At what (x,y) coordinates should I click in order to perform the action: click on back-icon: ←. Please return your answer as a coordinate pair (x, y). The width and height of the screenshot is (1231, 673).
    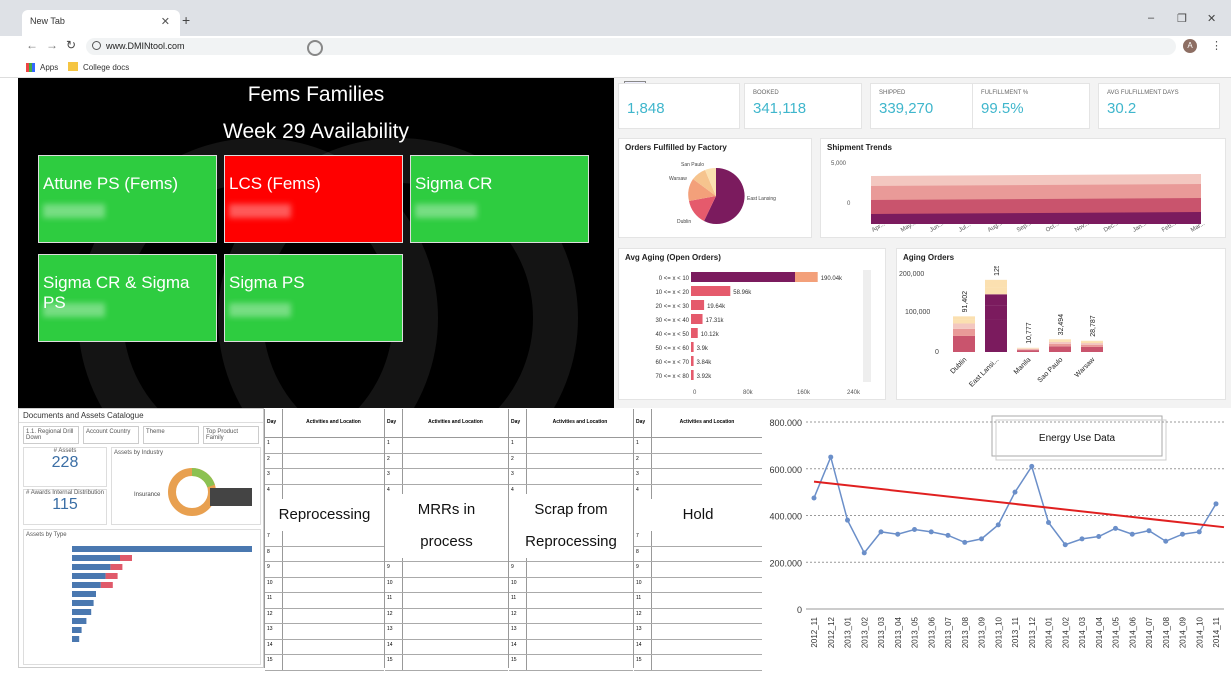
    Looking at the image, I should click on (32, 45).